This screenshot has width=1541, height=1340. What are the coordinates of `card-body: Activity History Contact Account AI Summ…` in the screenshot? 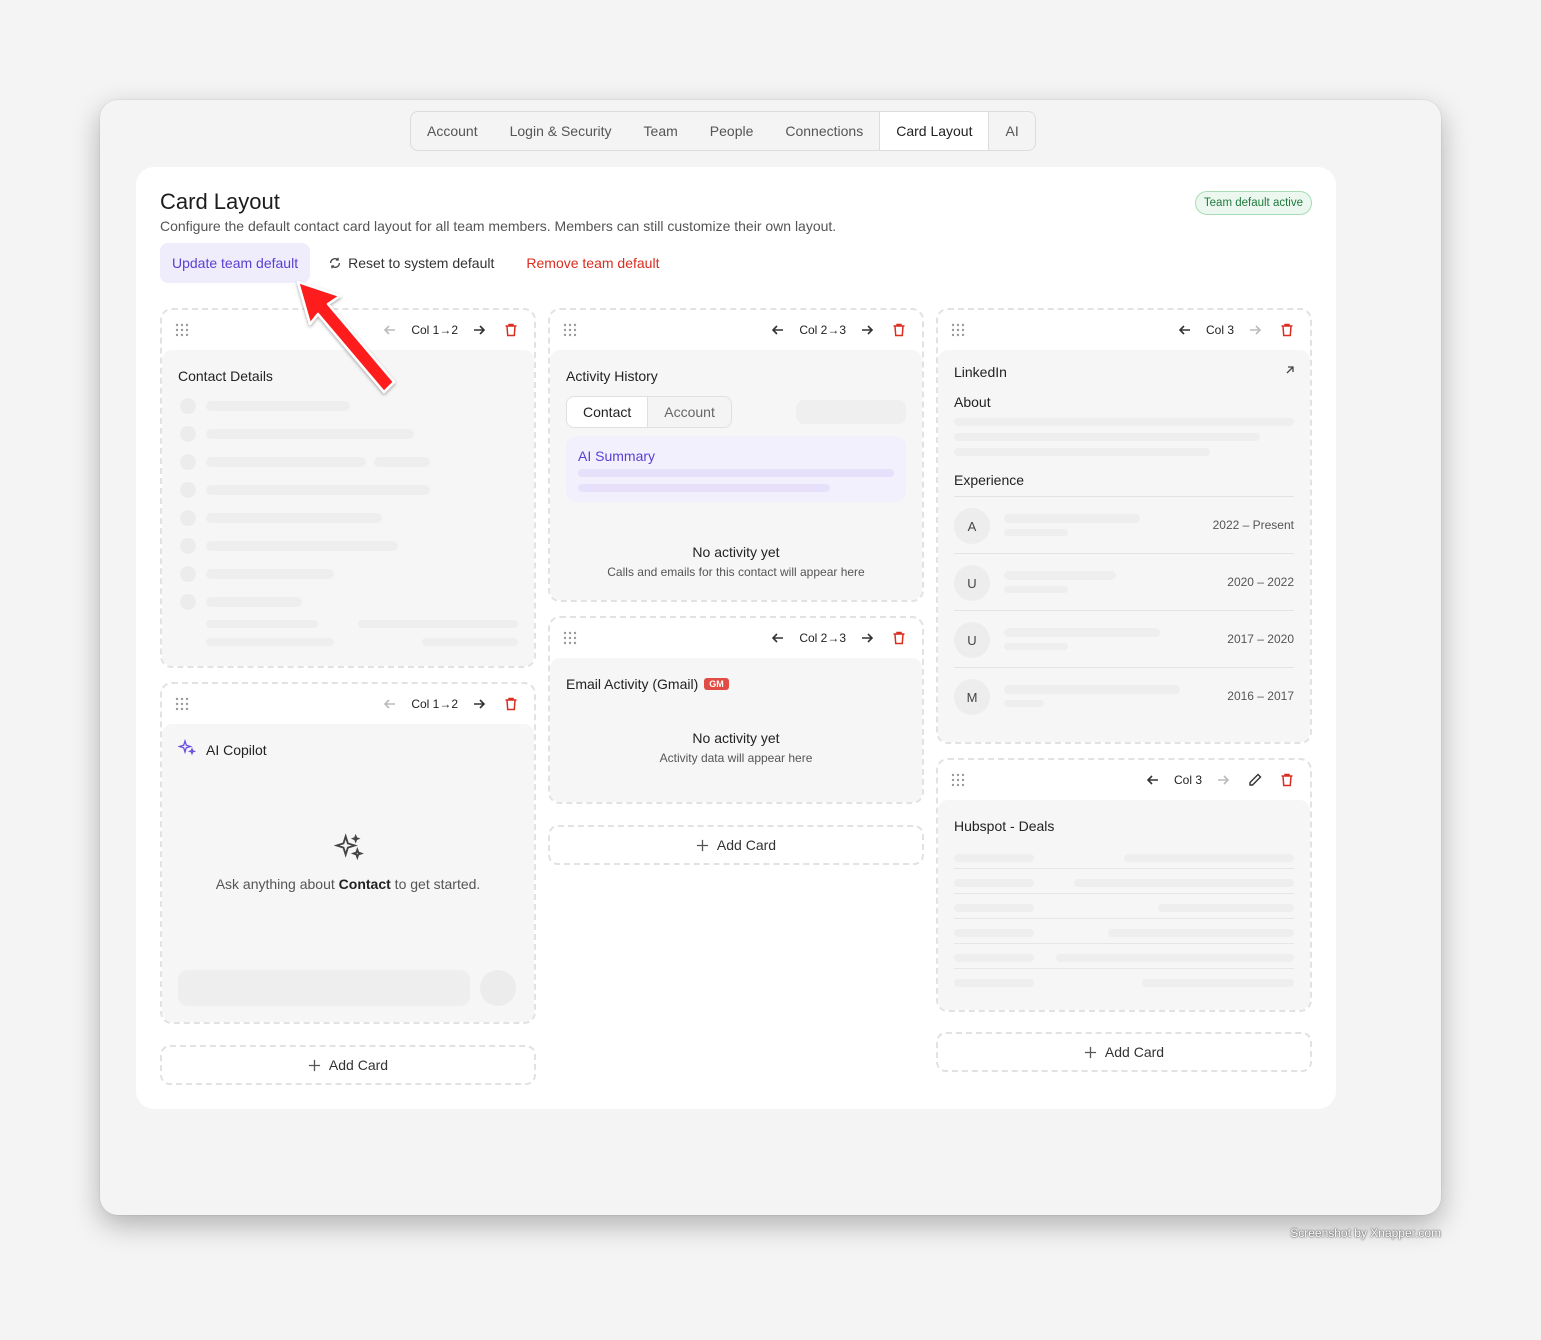 It's located at (736, 475).